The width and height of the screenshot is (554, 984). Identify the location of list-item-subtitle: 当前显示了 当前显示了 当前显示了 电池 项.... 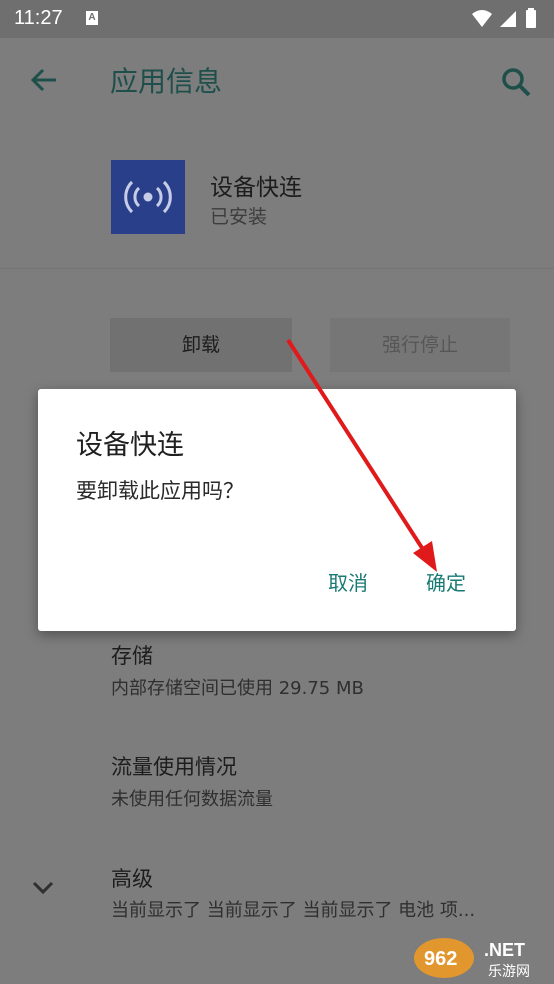
(293, 910).